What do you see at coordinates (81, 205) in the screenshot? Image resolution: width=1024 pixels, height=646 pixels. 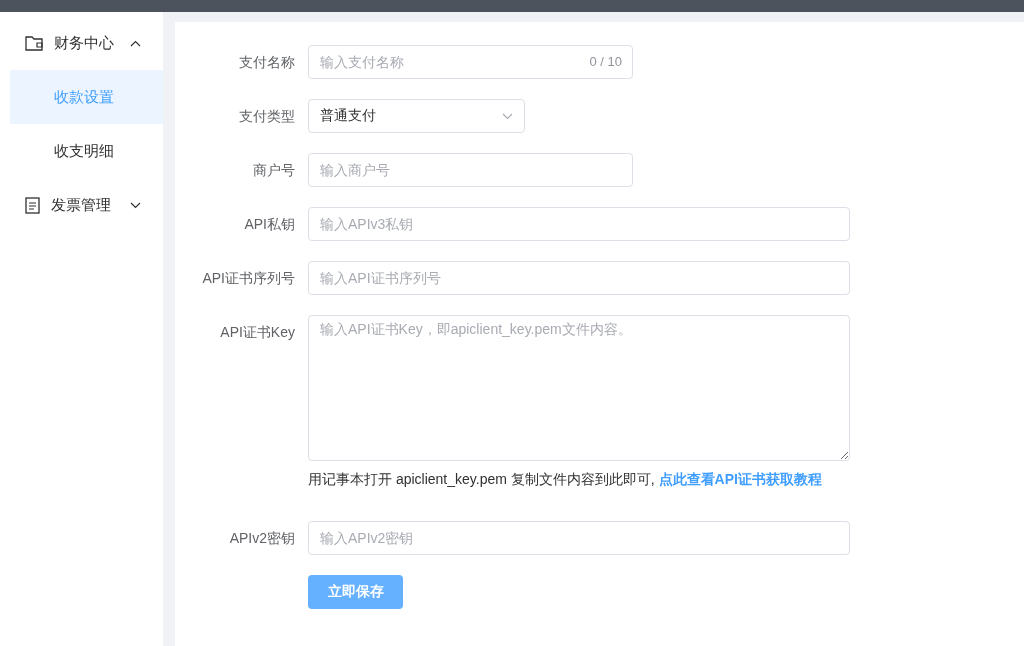 I see `menu-item: 发票管理` at bounding box center [81, 205].